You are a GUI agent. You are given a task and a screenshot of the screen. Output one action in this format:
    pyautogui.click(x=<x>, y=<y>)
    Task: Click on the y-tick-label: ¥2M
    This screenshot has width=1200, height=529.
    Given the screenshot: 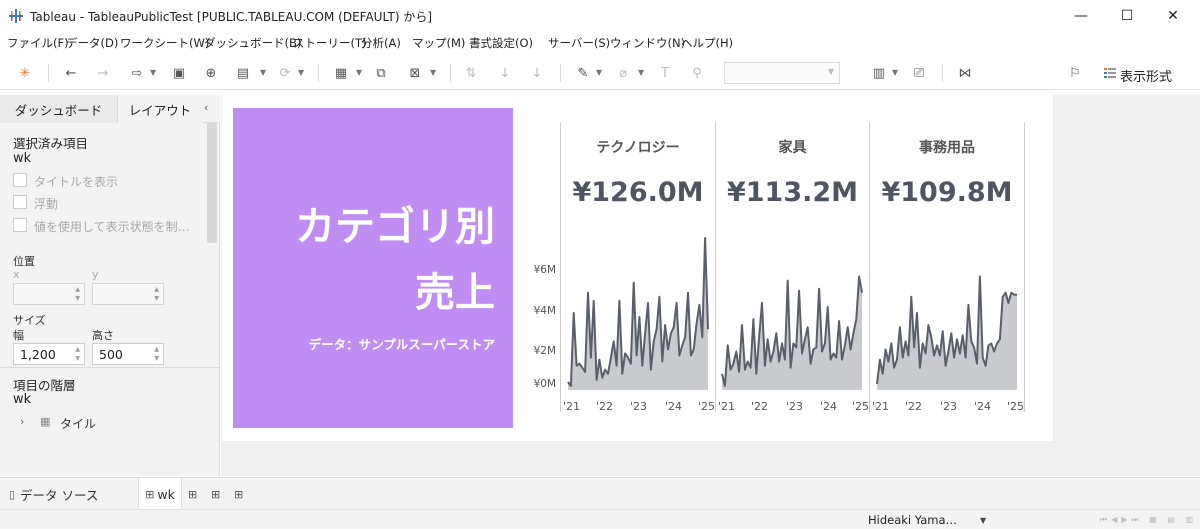 What is the action you would take?
    pyautogui.click(x=544, y=351)
    